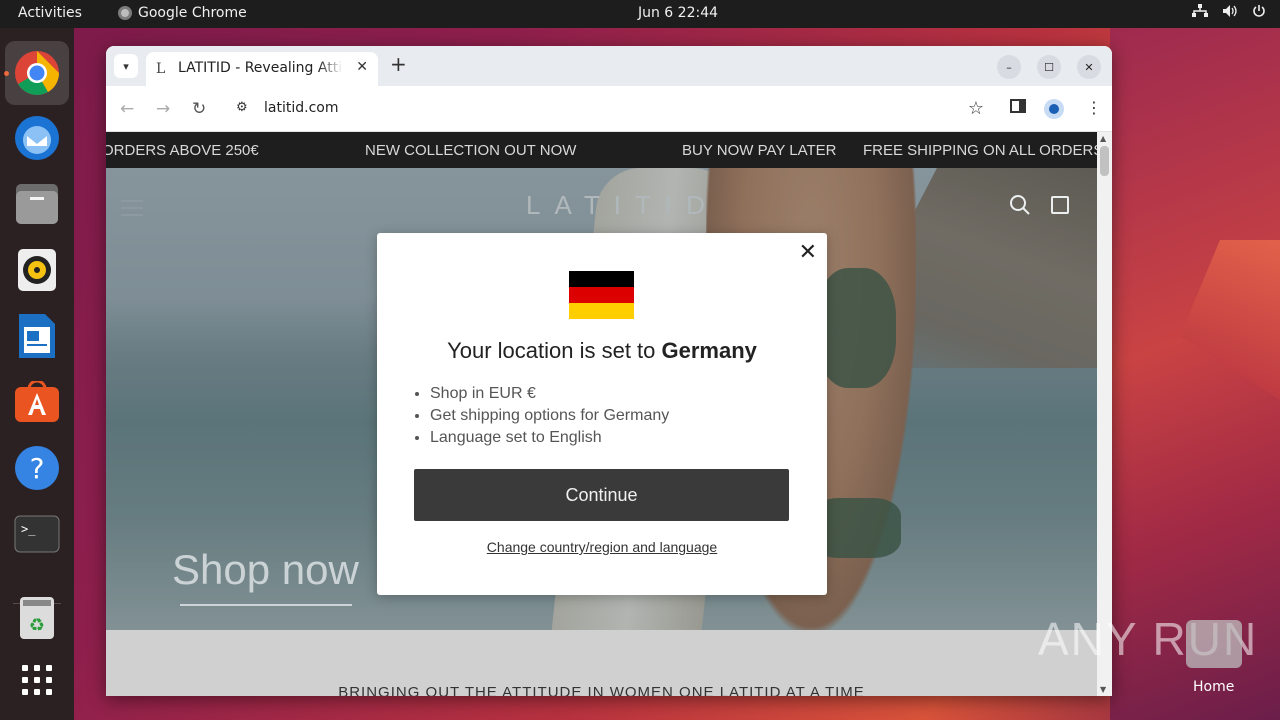  I want to click on minimize-icon: –, so click(1009, 67).